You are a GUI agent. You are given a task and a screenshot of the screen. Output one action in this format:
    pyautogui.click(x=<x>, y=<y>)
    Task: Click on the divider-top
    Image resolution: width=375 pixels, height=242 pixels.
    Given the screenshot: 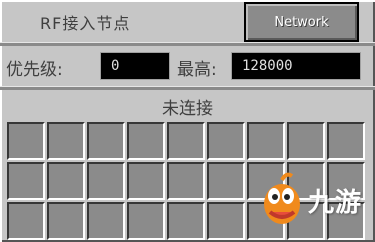 What is the action you would take?
    pyautogui.click(x=187, y=44)
    